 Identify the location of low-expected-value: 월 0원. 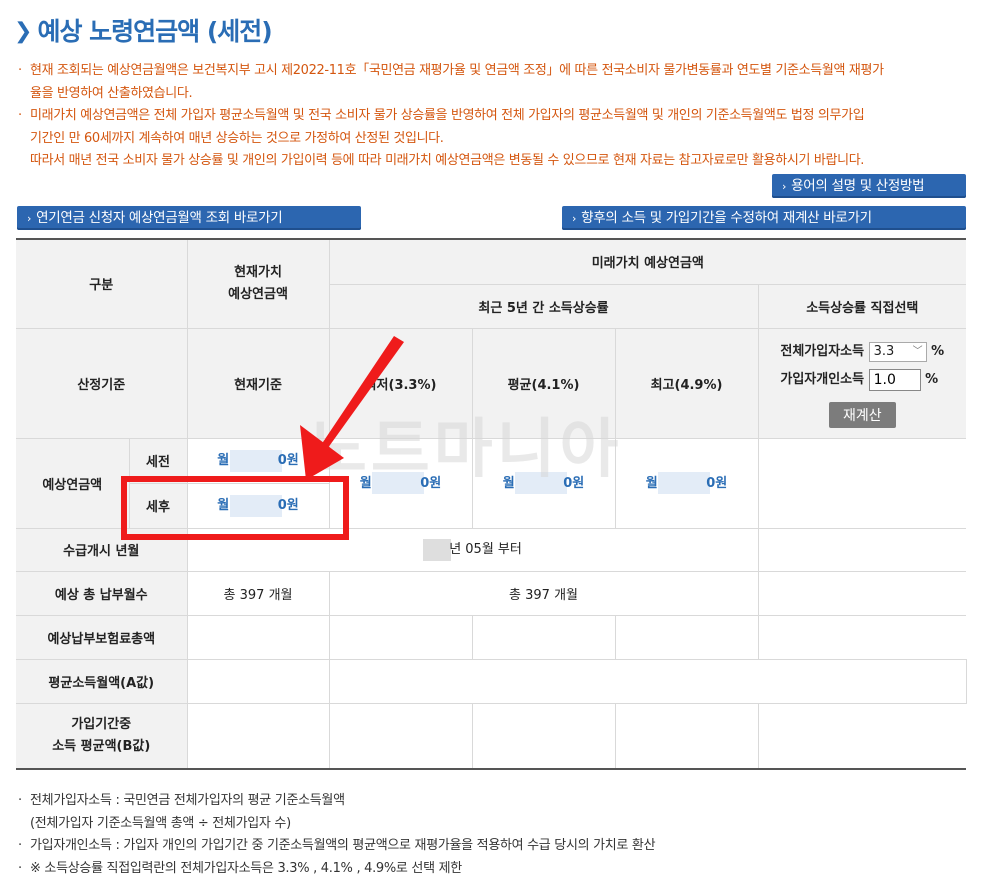
(400, 483).